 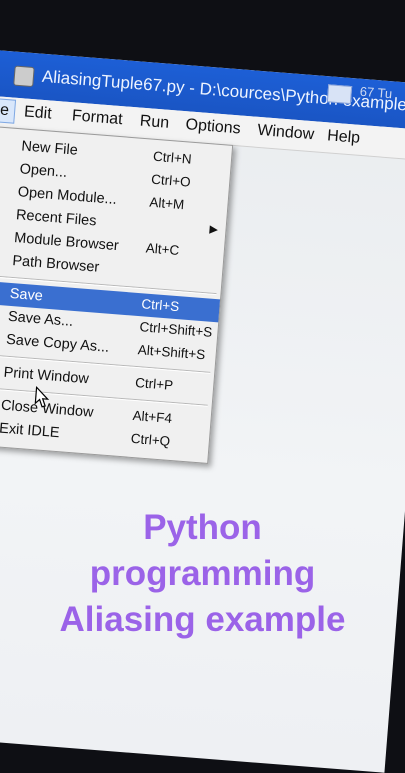 What do you see at coordinates (154, 384) in the screenshot?
I see `menu-item-shortcut: Ctrl+P` at bounding box center [154, 384].